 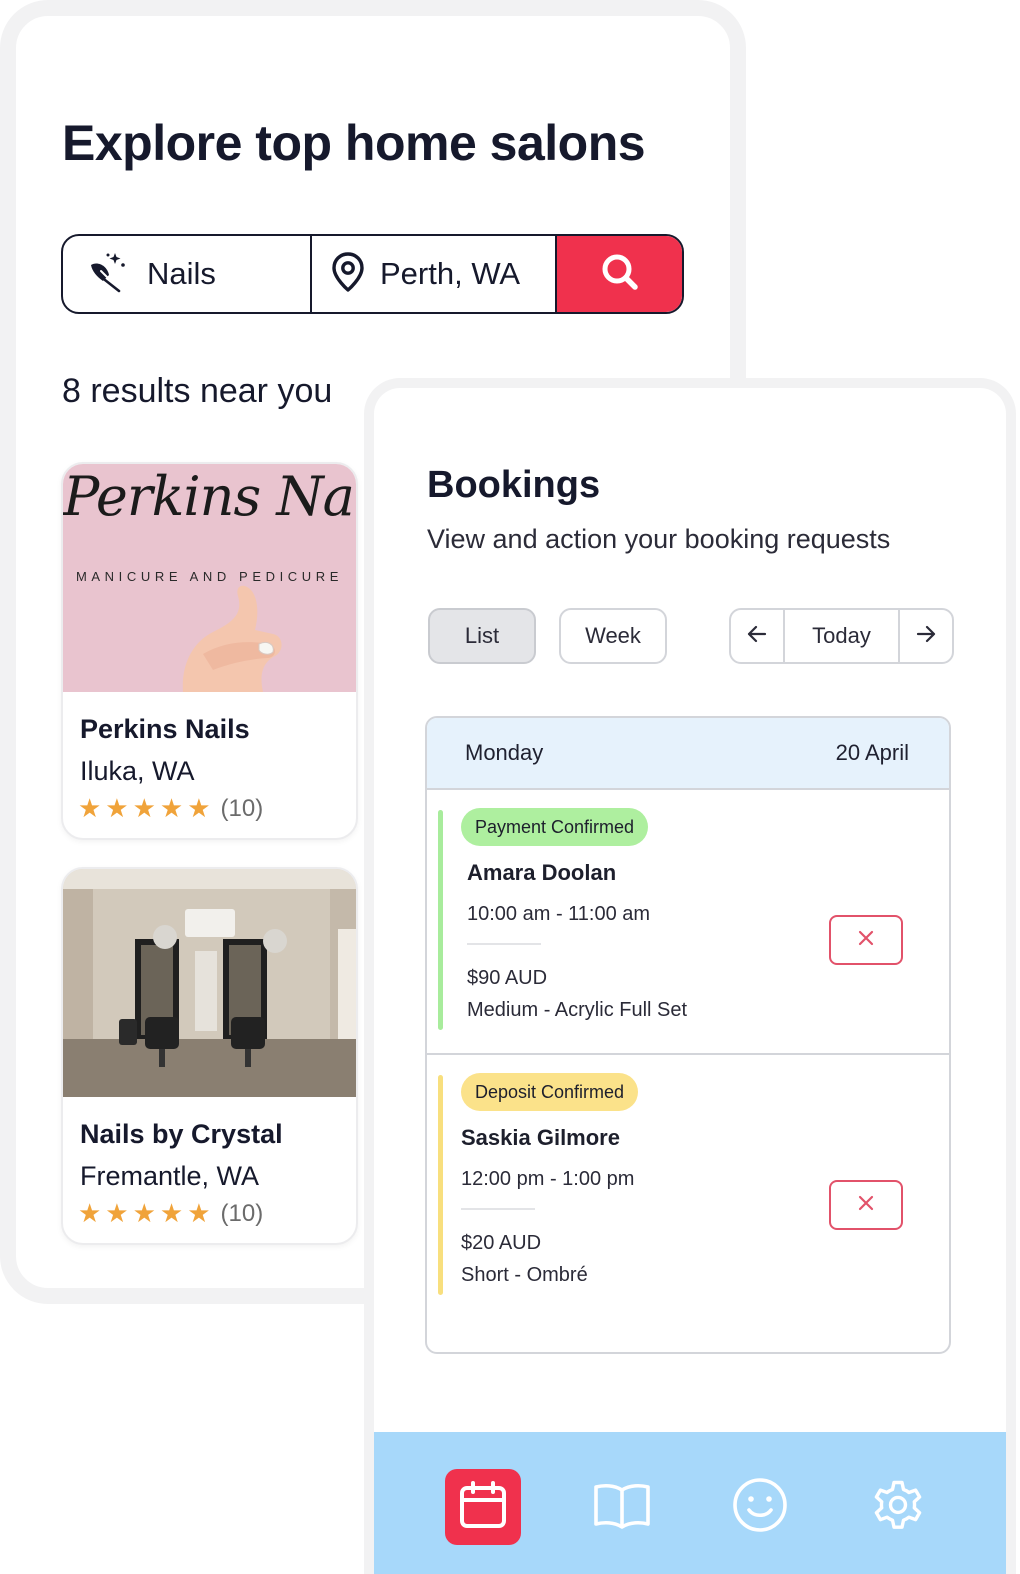 What do you see at coordinates (504, 752) in the screenshot?
I see `day-name: Monday` at bounding box center [504, 752].